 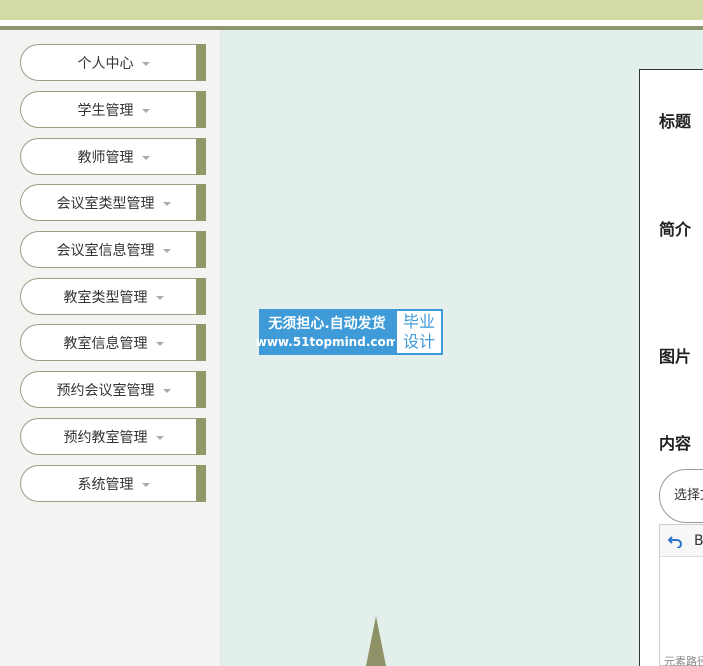 What do you see at coordinates (105, 63) in the screenshot?
I see `sidebar-item-label: 个人中心` at bounding box center [105, 63].